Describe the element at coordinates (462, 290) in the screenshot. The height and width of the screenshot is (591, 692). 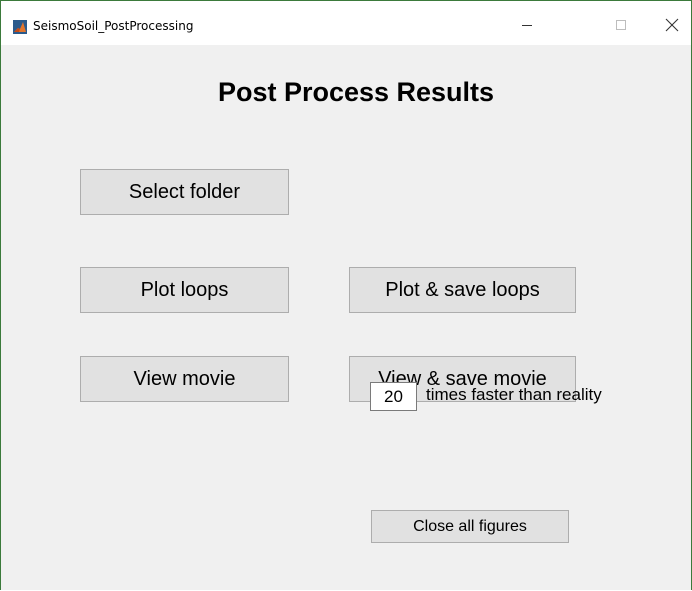
I see `plot-save-loops-button: Plot & save loops` at that location.